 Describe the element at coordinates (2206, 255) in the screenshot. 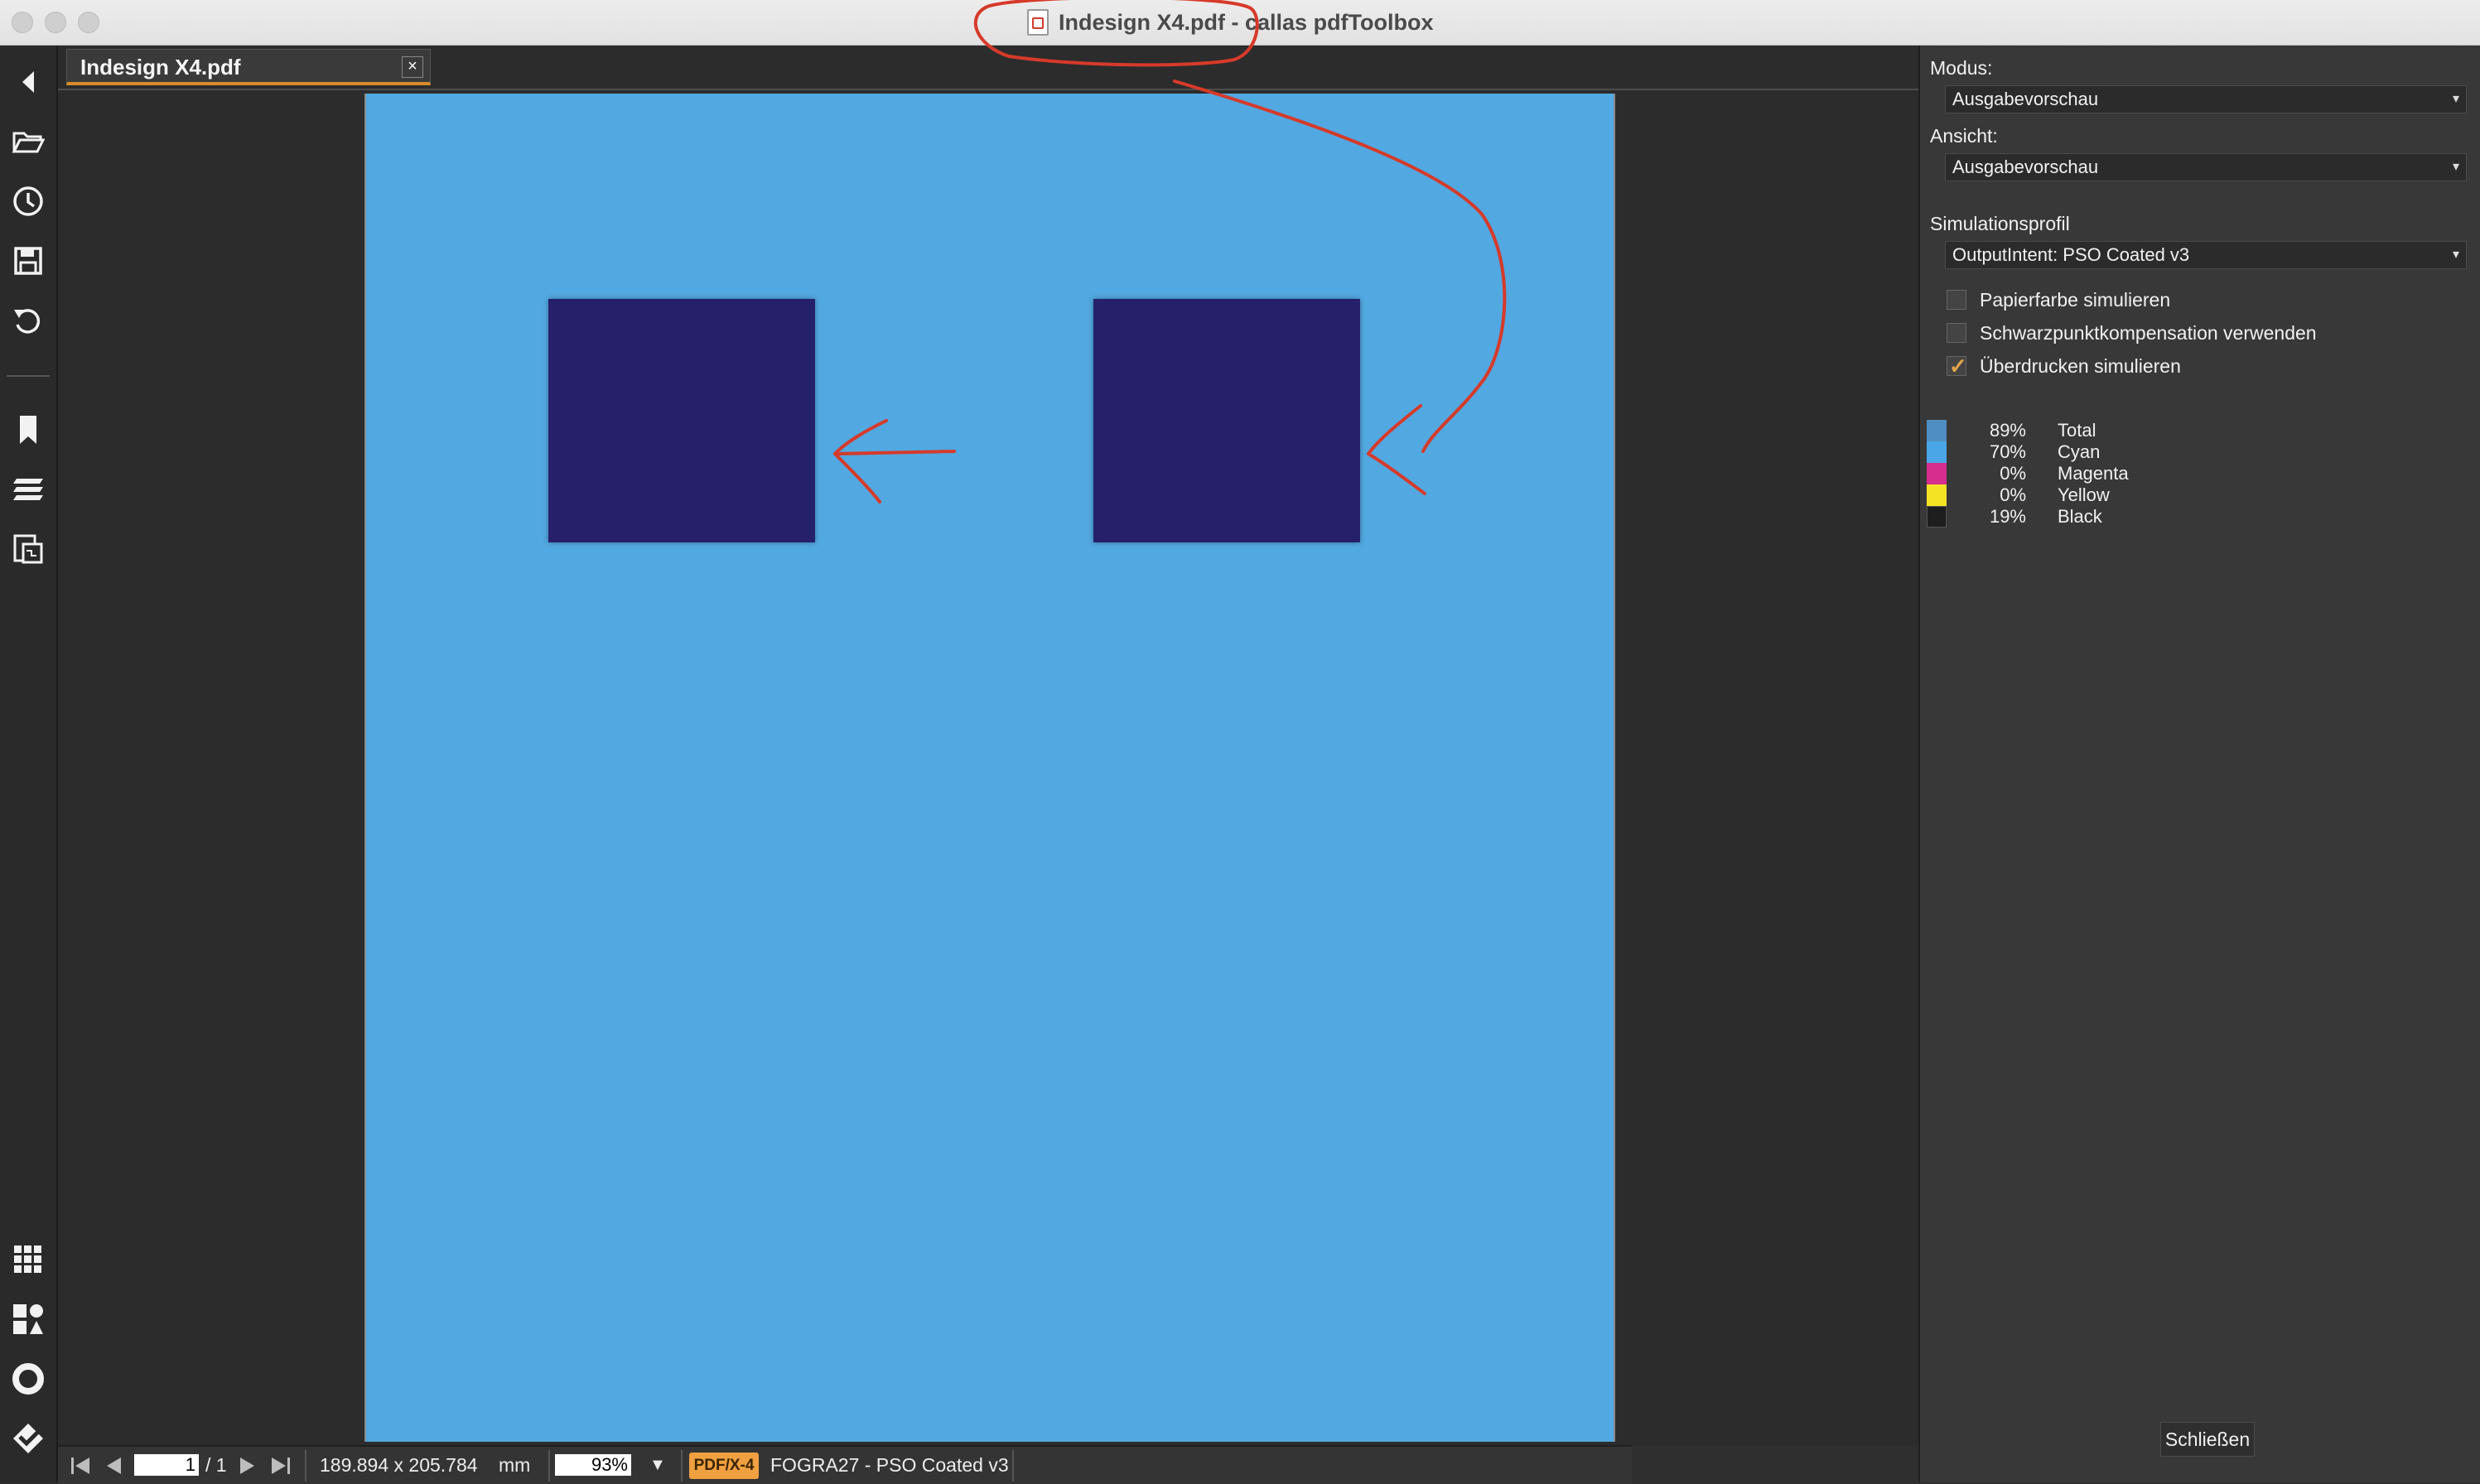

I see `simulationsprofil-dropdown: OutputIntent: PSO Coated v3 ▾` at that location.